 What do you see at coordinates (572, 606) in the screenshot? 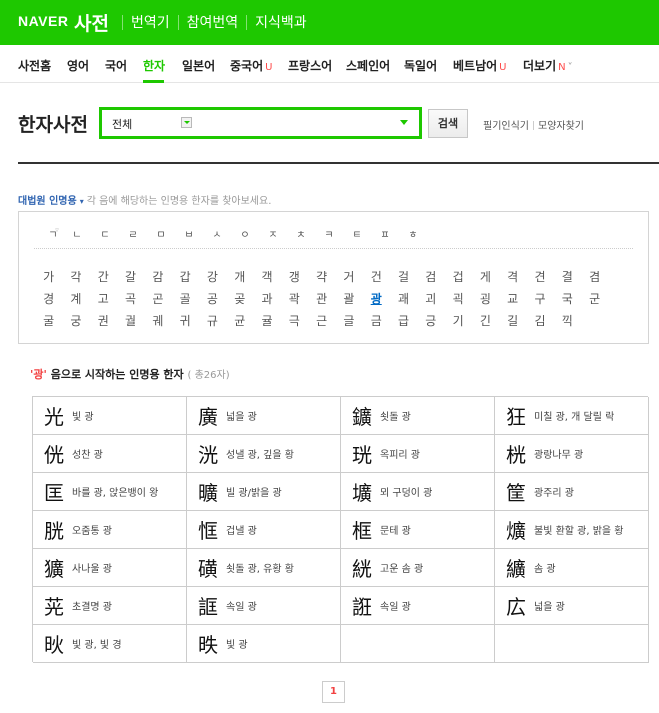
I see `hanja-entry: 広 넓을 광` at bounding box center [572, 606].